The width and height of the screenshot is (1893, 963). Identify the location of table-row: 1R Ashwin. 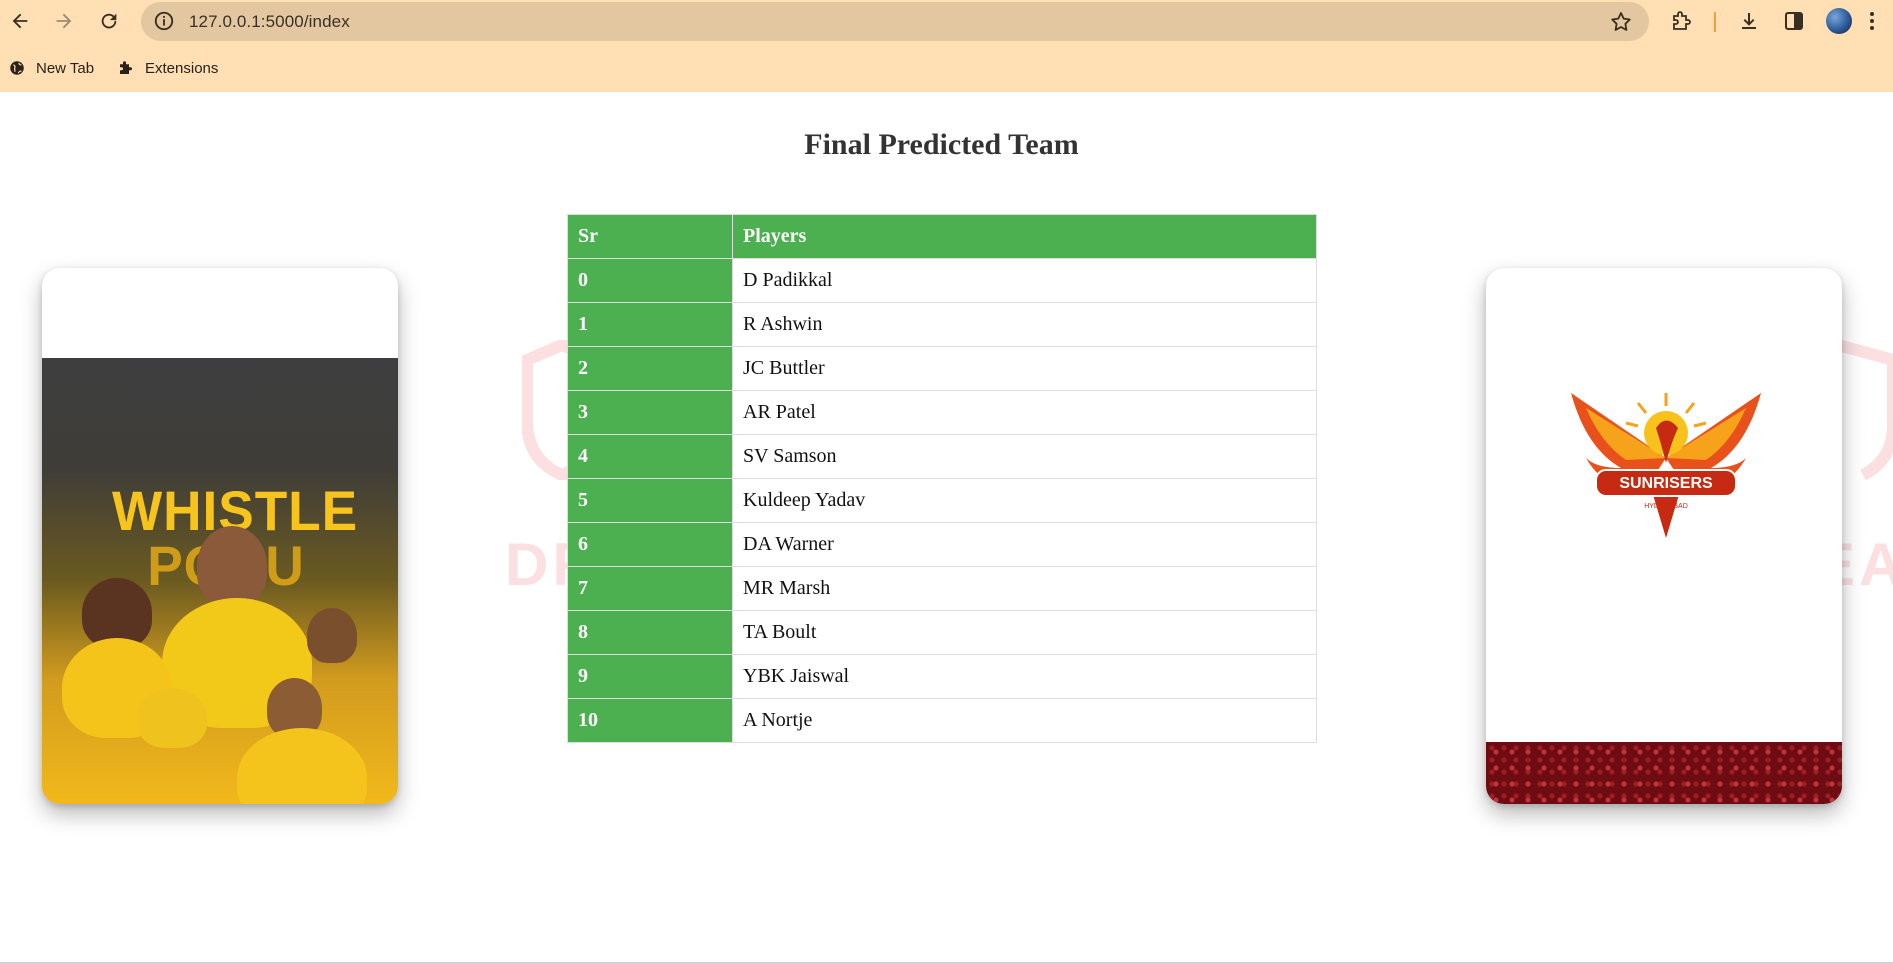
(942, 324).